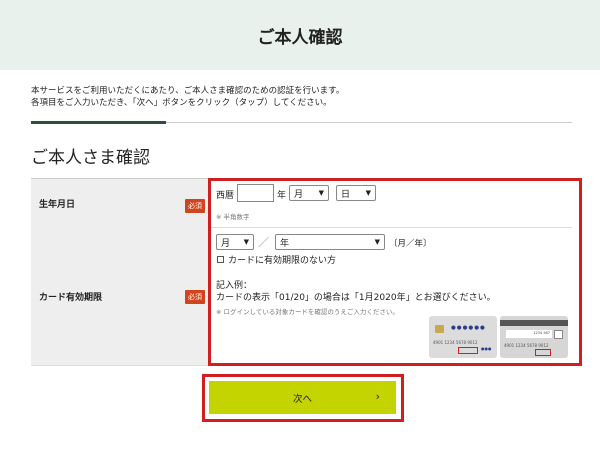 Image resolution: width=600 pixels, height=453 pixels. What do you see at coordinates (120, 296) in the screenshot?
I see `expiry-label-cell: カード有効期限 必須` at bounding box center [120, 296].